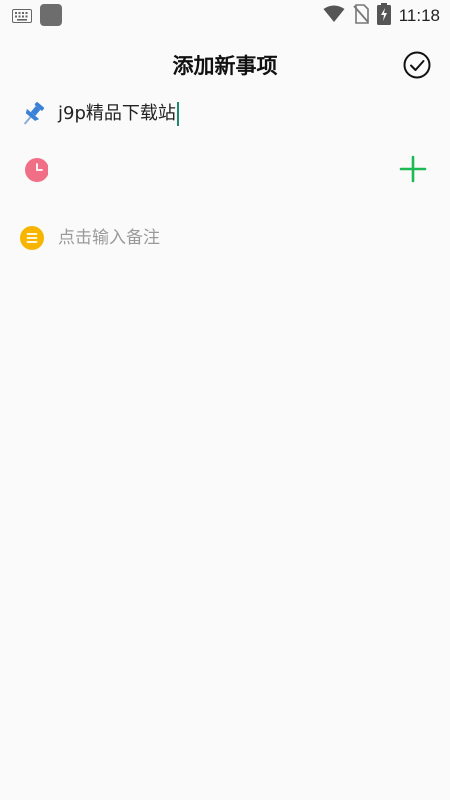 This screenshot has height=800, width=450. Describe the element at coordinates (51, 17) in the screenshot. I see `app-icon` at that location.